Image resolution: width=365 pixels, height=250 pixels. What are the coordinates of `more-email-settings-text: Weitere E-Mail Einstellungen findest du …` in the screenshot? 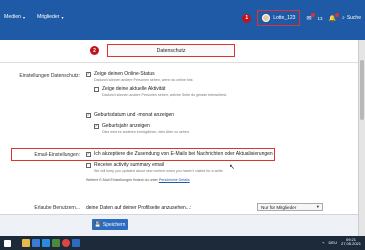 It's located at (138, 180).